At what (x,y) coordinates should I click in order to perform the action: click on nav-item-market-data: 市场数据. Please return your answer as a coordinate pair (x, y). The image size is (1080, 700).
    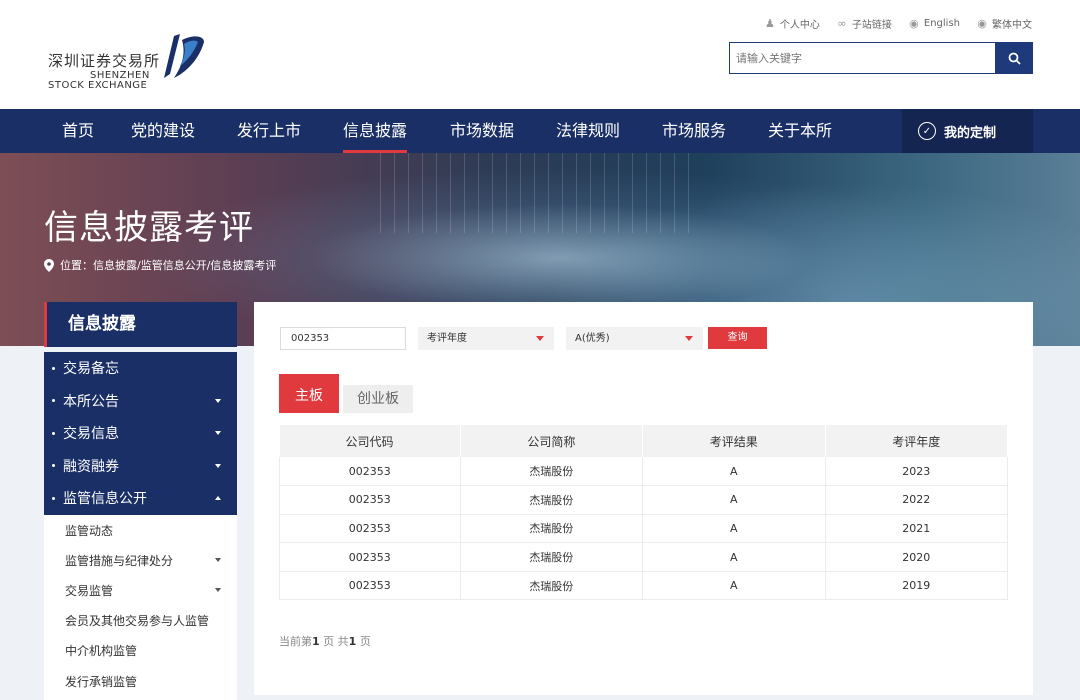
    Looking at the image, I should click on (482, 131).